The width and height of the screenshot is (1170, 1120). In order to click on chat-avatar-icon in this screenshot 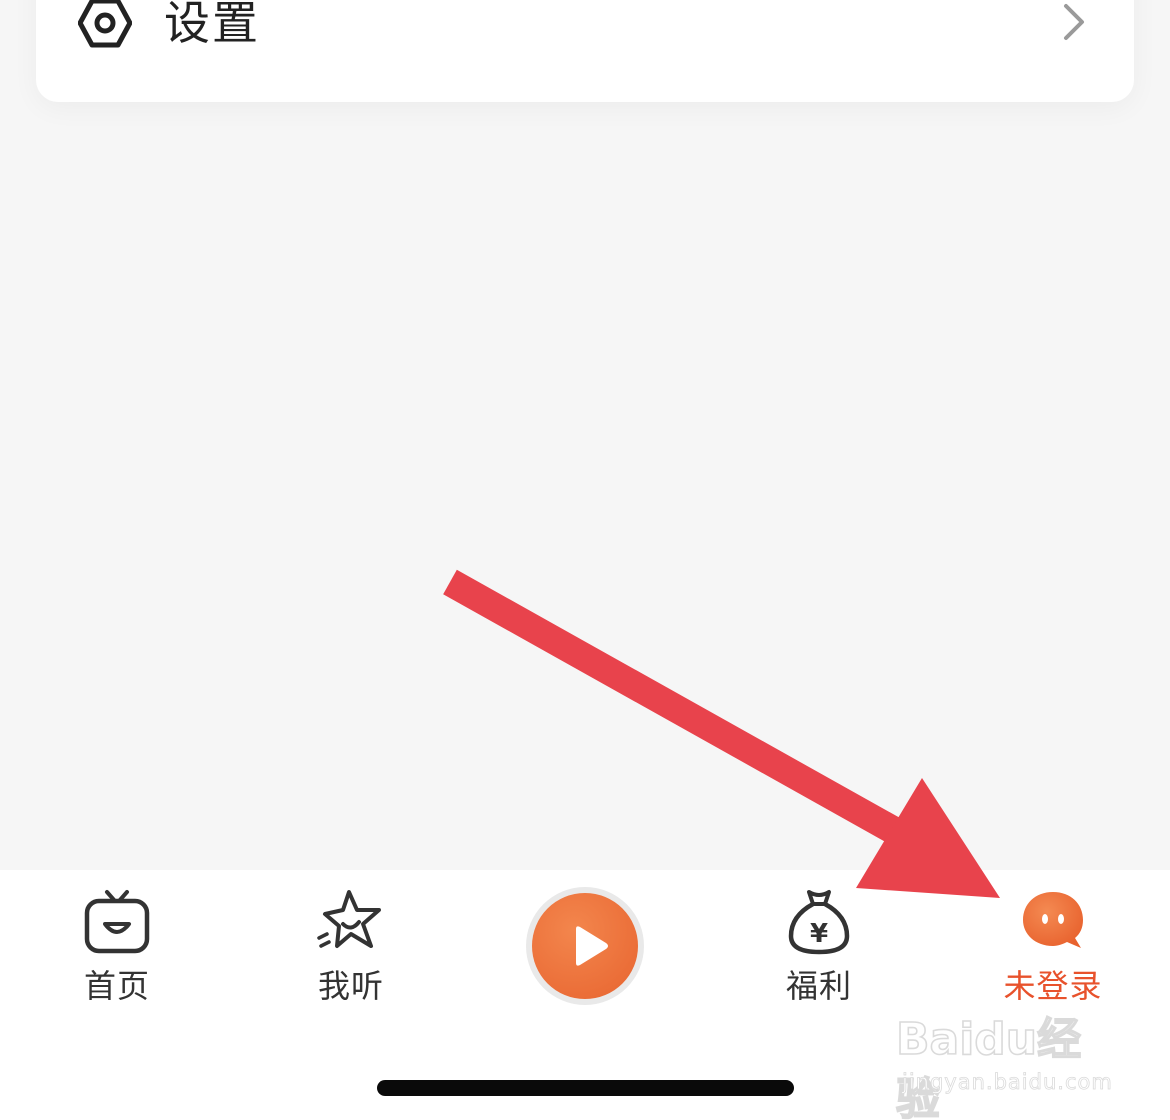, I will do `click(1053, 920)`.